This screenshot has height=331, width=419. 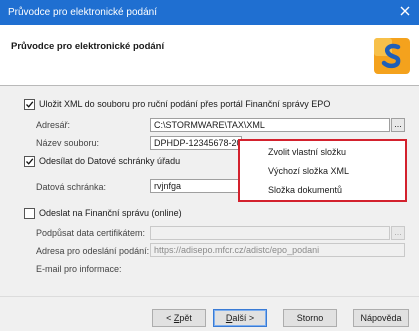 I want to click on back-button: < Zpět, so click(x=179, y=318).